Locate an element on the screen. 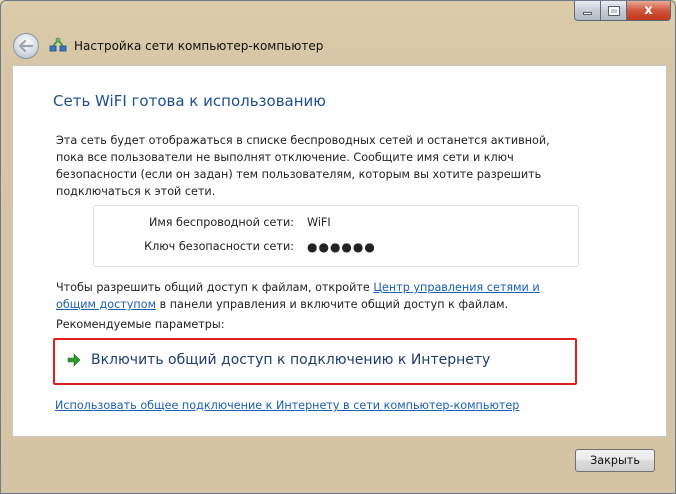 This screenshot has width=676, height=494. maximize-icon is located at coordinates (613, 10).